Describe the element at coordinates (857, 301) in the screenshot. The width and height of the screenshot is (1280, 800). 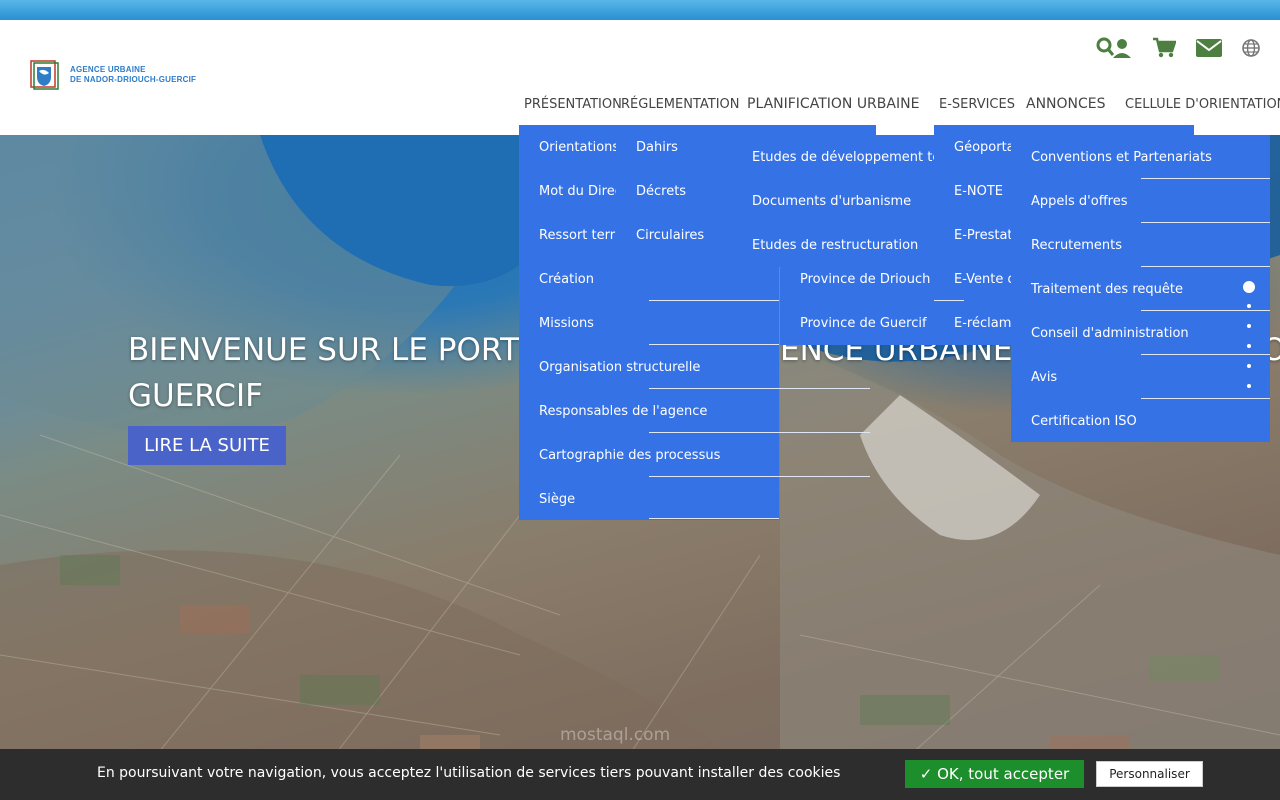
I see `dropdown-provinces: Province de Driouch Province de Guercif` at that location.